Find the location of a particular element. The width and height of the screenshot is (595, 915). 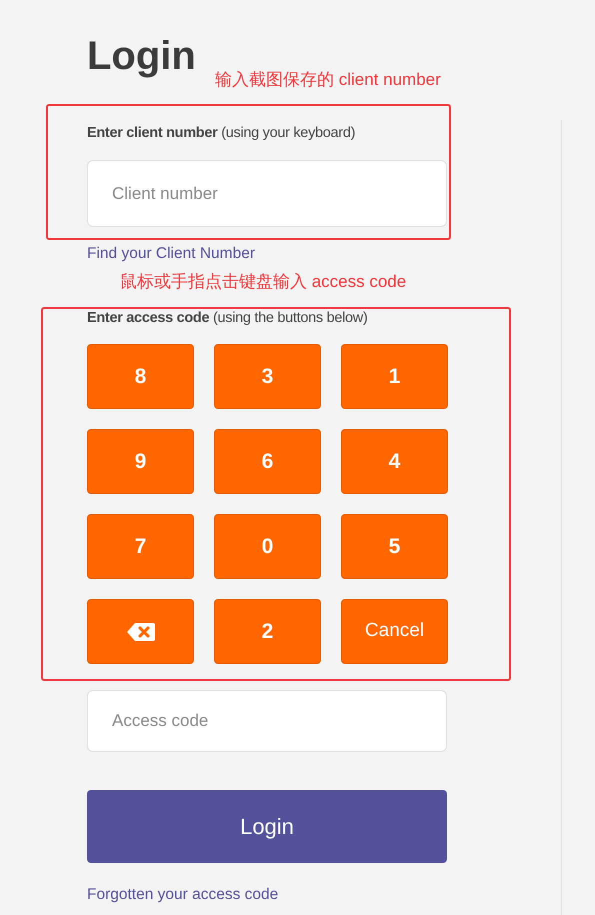

keypad-key: 5 is located at coordinates (394, 546).